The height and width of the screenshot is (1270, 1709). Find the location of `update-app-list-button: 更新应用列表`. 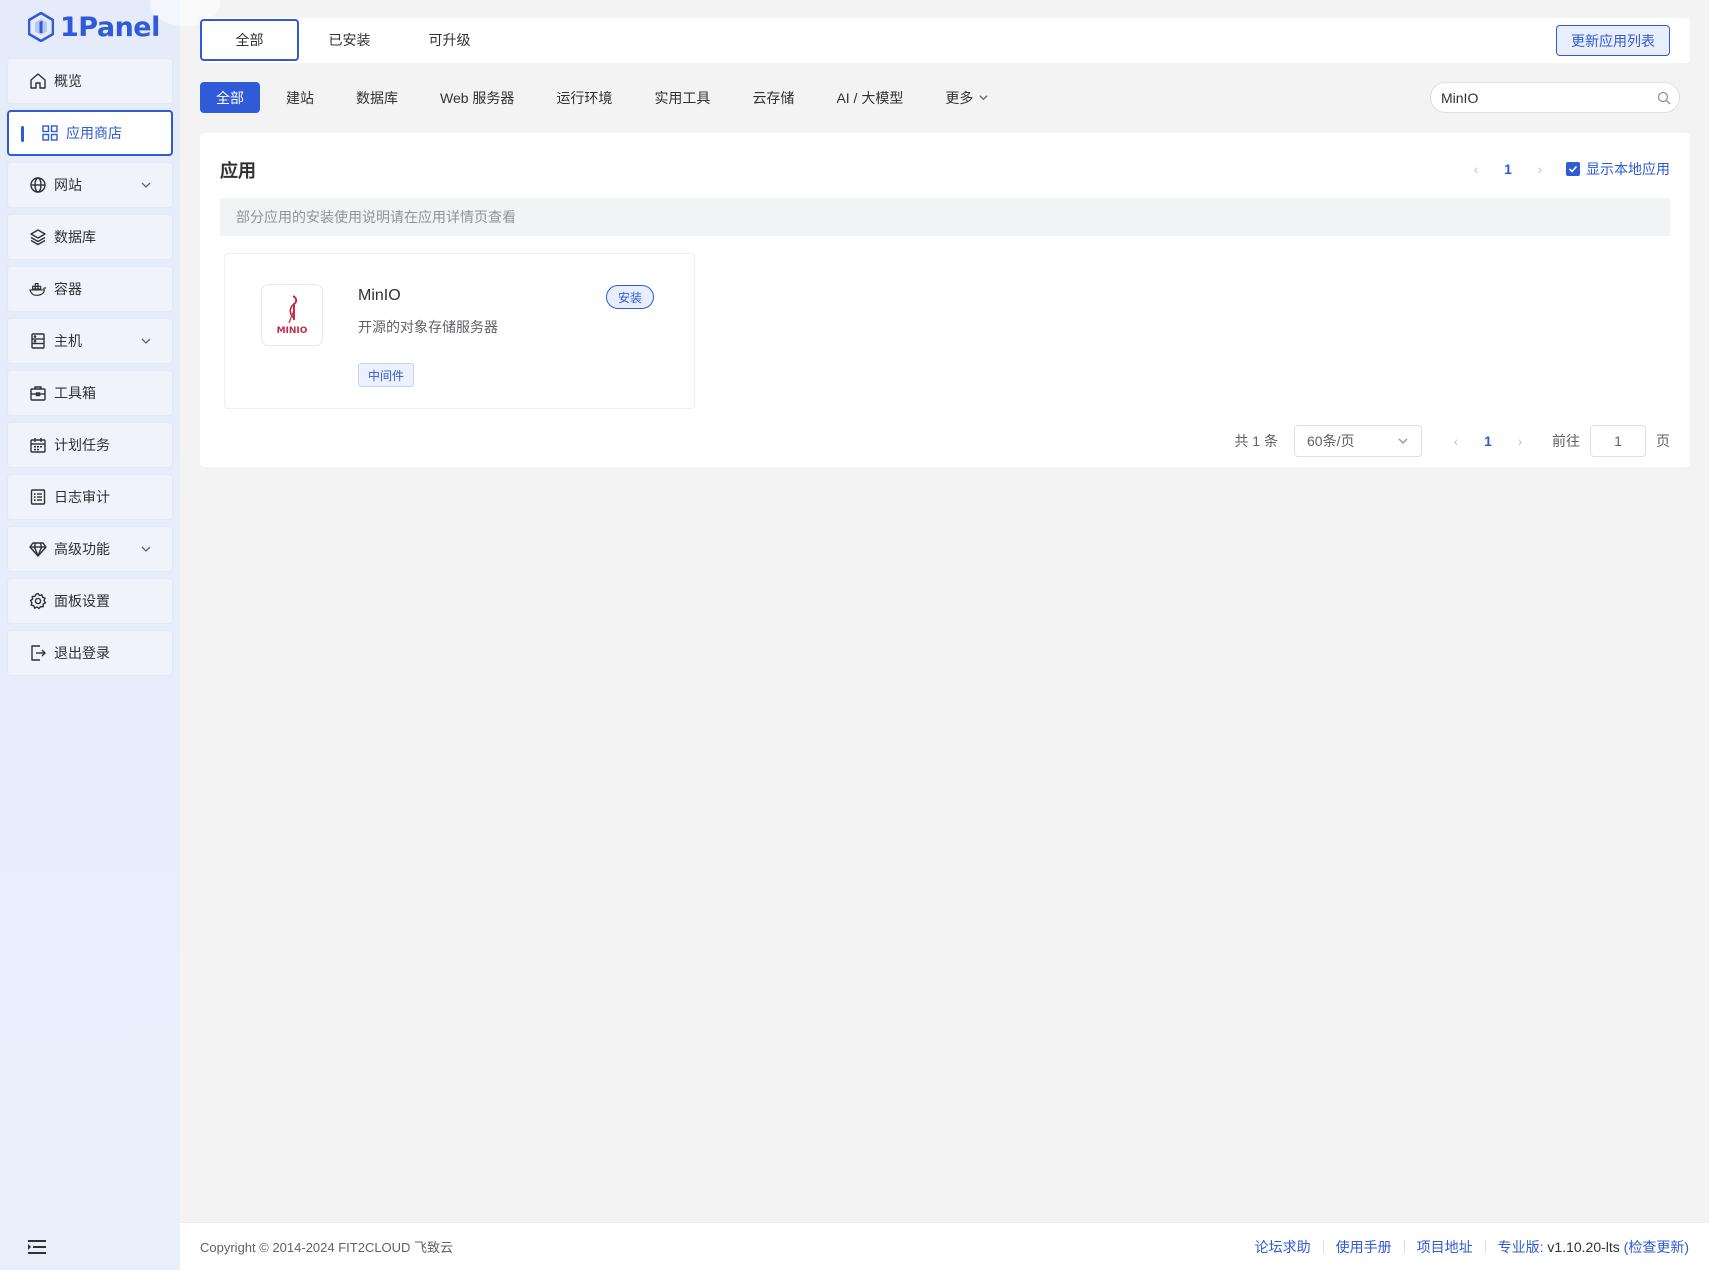

update-app-list-button: 更新应用列表 is located at coordinates (1613, 40).